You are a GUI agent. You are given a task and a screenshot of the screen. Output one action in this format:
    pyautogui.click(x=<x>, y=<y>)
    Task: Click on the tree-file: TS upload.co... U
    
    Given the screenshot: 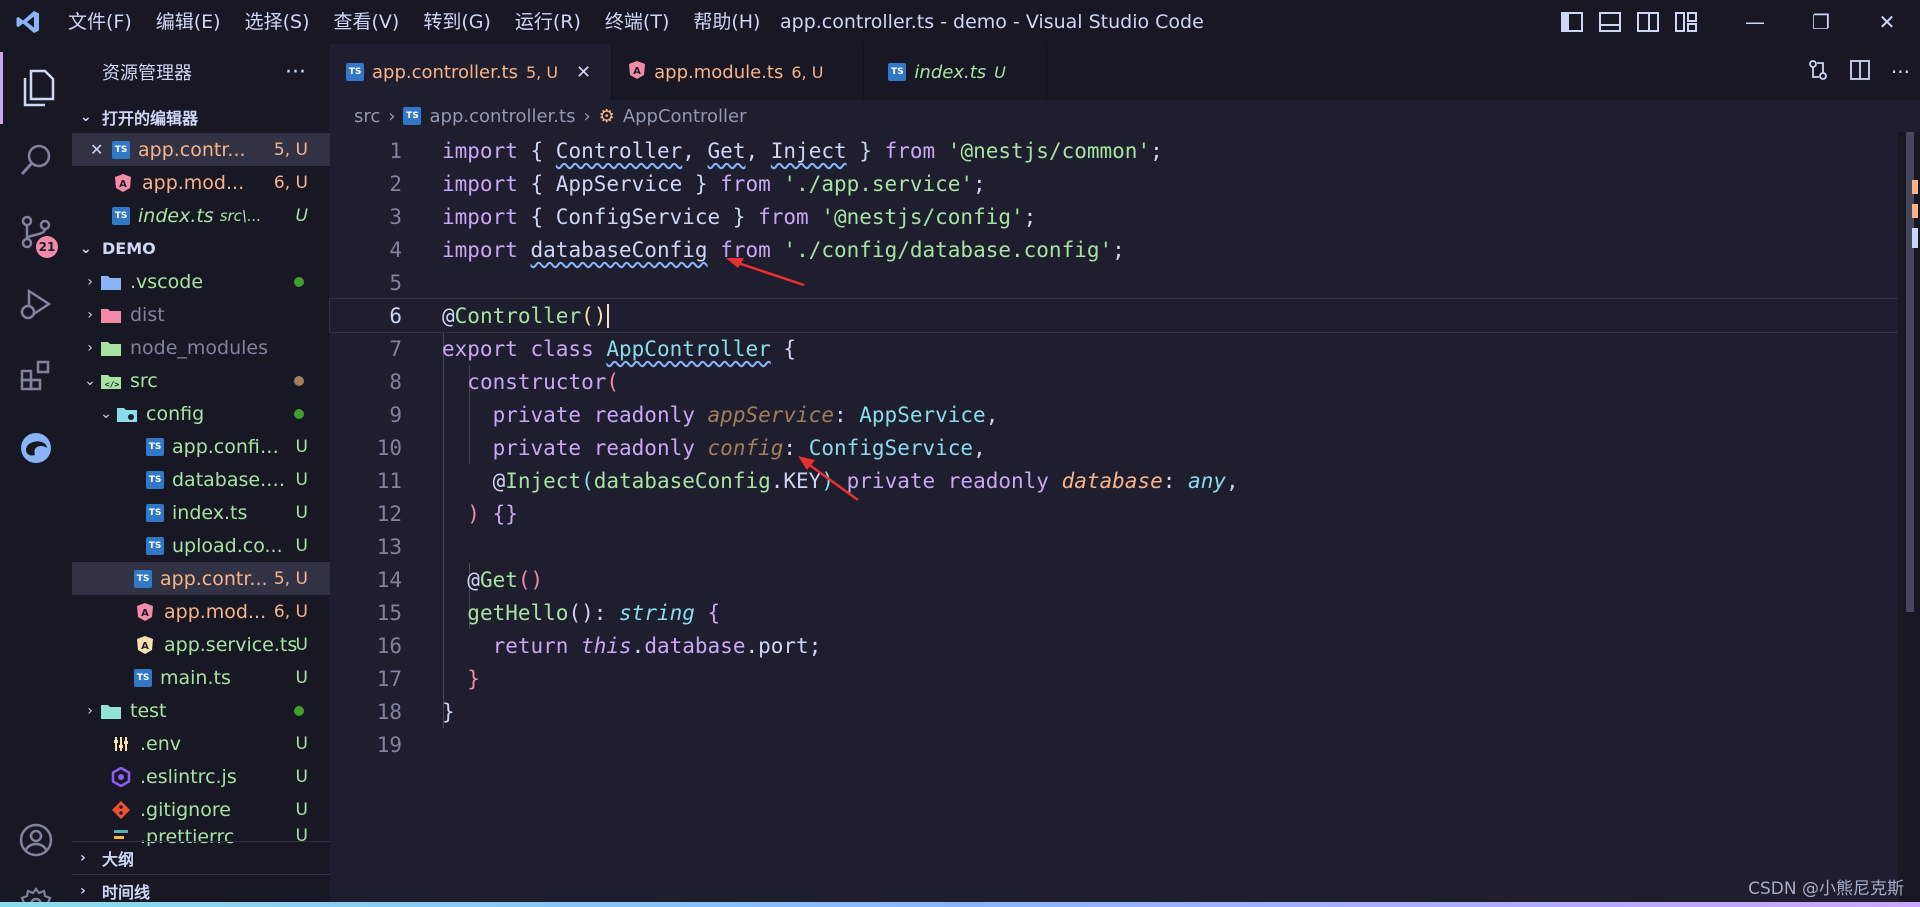 What is the action you would take?
    pyautogui.click(x=201, y=545)
    